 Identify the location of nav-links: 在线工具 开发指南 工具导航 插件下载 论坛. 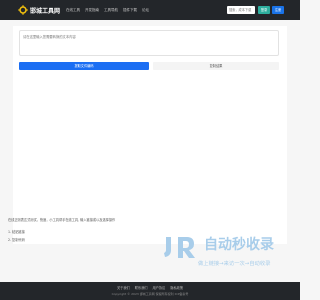
(110, 10).